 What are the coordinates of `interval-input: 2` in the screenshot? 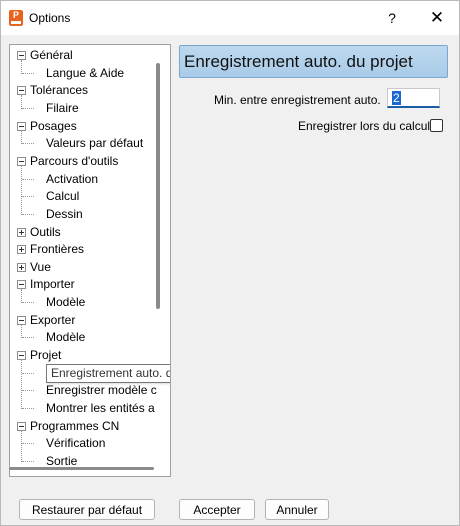 It's located at (413, 98).